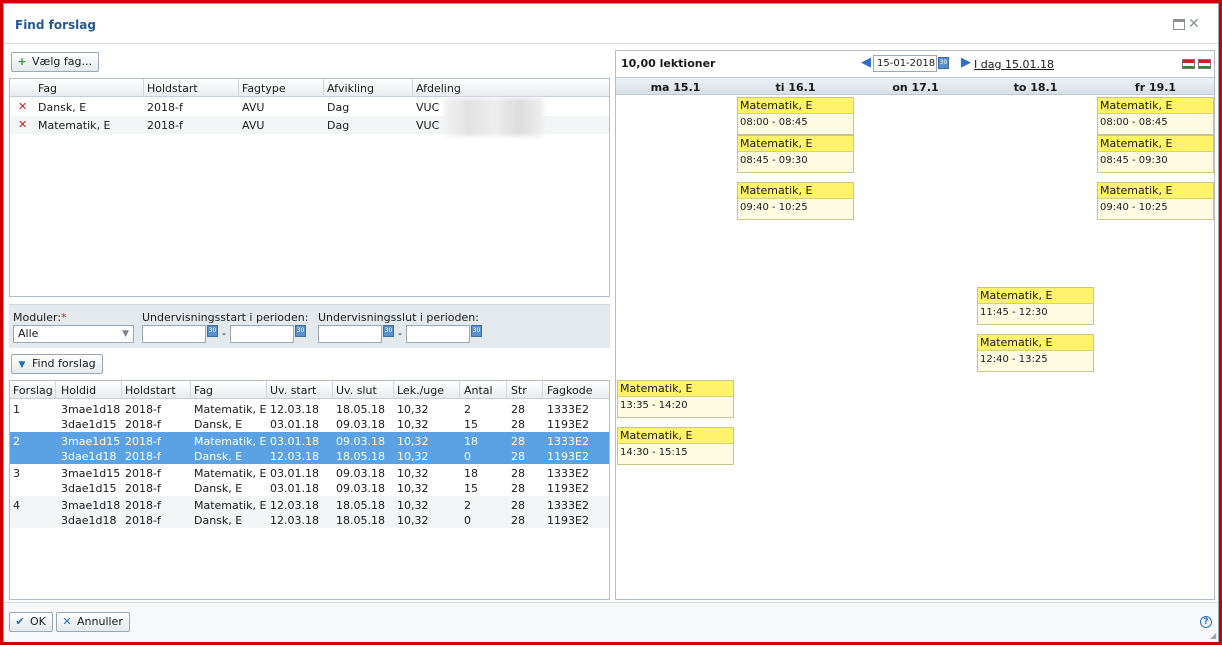 This screenshot has width=1222, height=645. What do you see at coordinates (1014, 64) in the screenshot?
I see `today-link: I dag 15.01.18` at bounding box center [1014, 64].